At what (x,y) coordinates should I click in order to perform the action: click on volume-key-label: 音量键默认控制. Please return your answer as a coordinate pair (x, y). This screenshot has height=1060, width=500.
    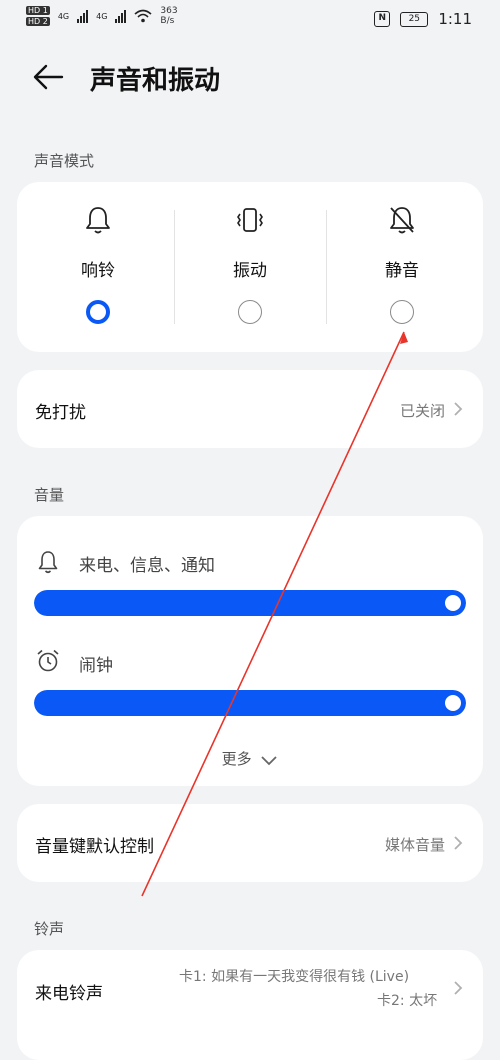
    Looking at the image, I should click on (94, 847).